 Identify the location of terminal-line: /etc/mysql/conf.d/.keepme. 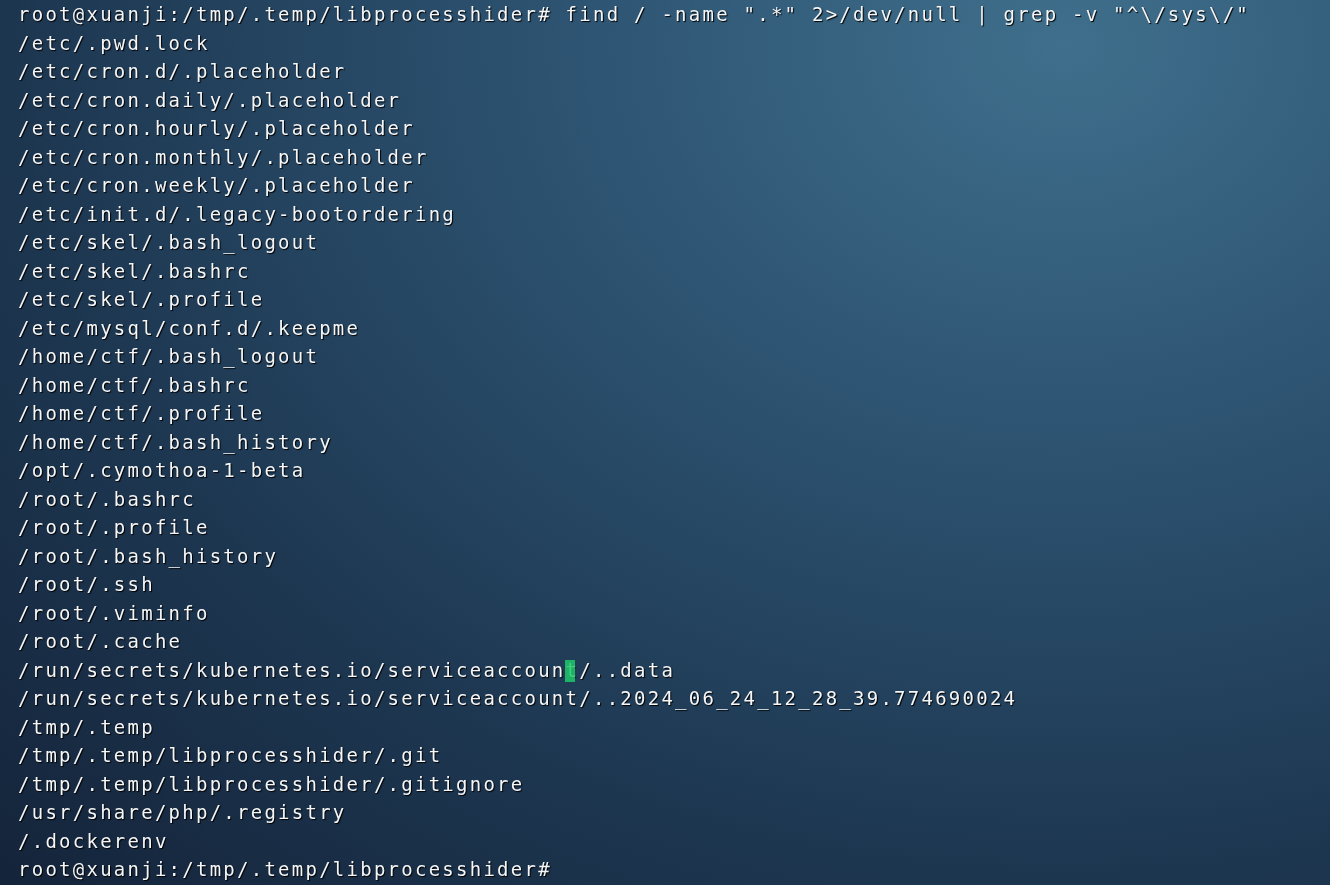
(189, 328).